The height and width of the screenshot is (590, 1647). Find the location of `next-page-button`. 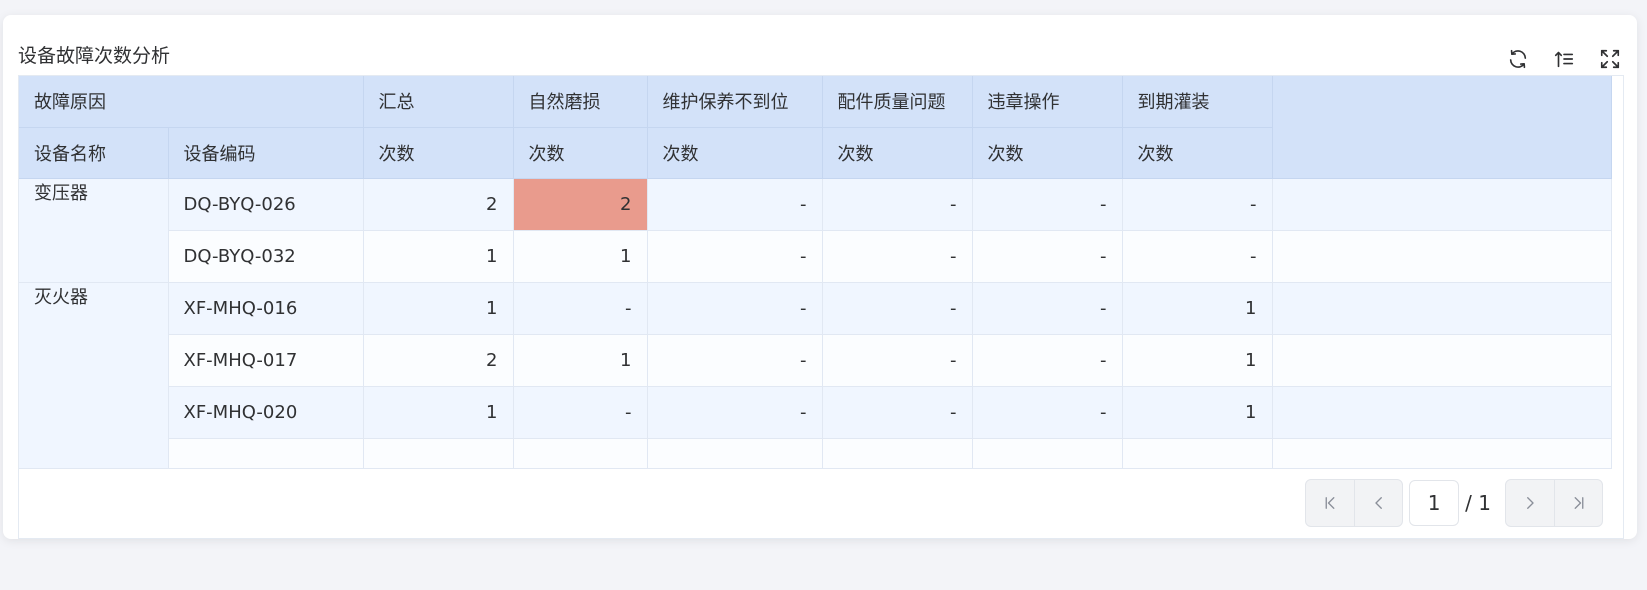

next-page-button is located at coordinates (1530, 503).